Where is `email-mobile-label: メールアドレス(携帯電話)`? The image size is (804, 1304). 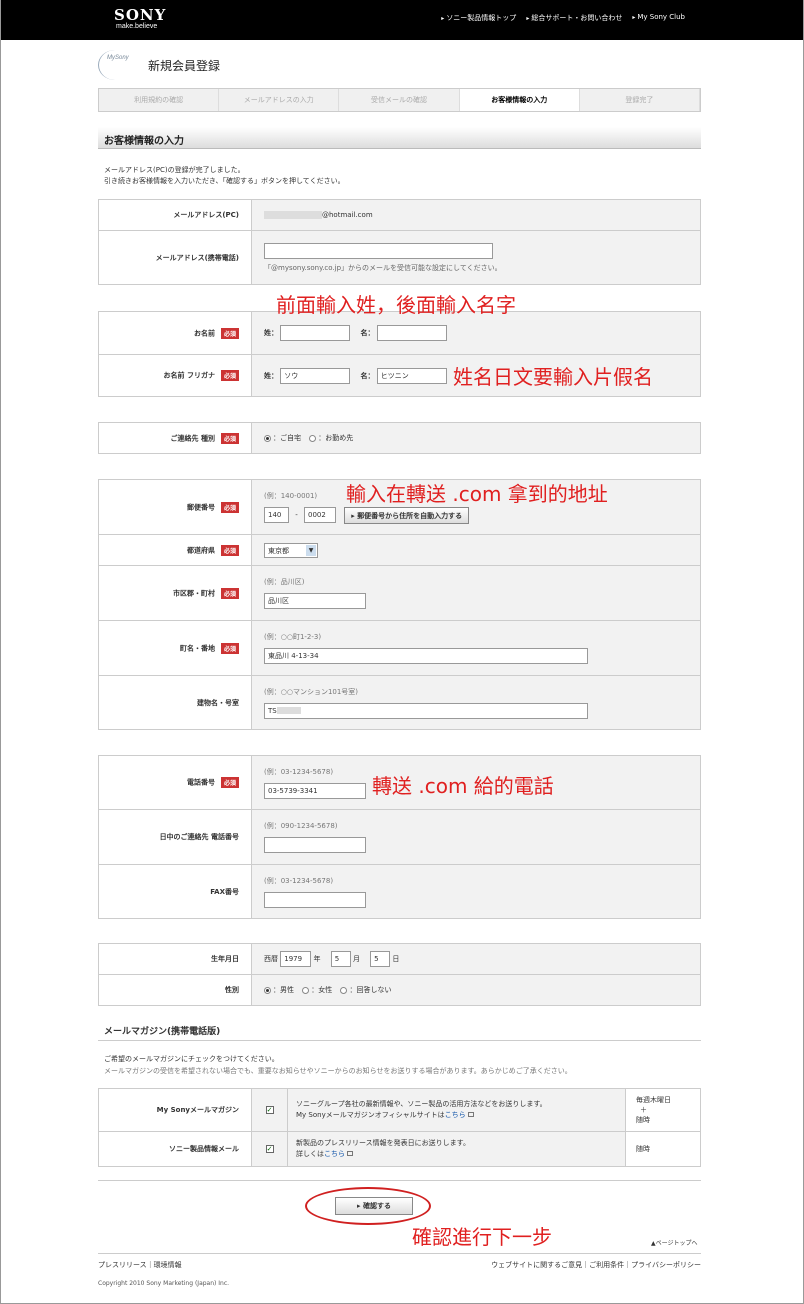 email-mobile-label: メールアドレス(携帯電話) is located at coordinates (175, 257).